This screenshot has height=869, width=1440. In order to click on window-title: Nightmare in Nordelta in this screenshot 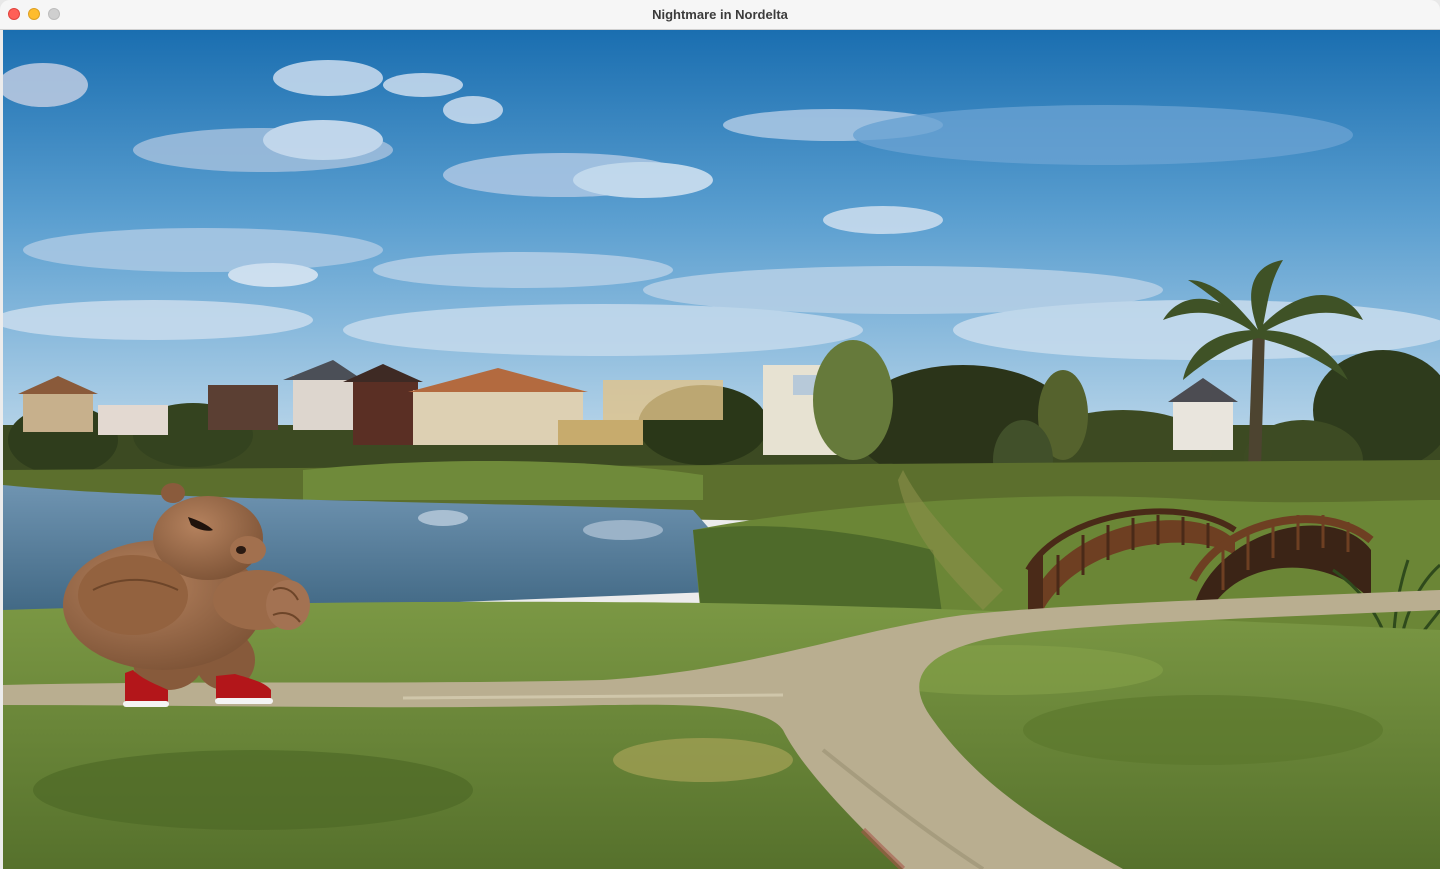, I will do `click(720, 14)`.